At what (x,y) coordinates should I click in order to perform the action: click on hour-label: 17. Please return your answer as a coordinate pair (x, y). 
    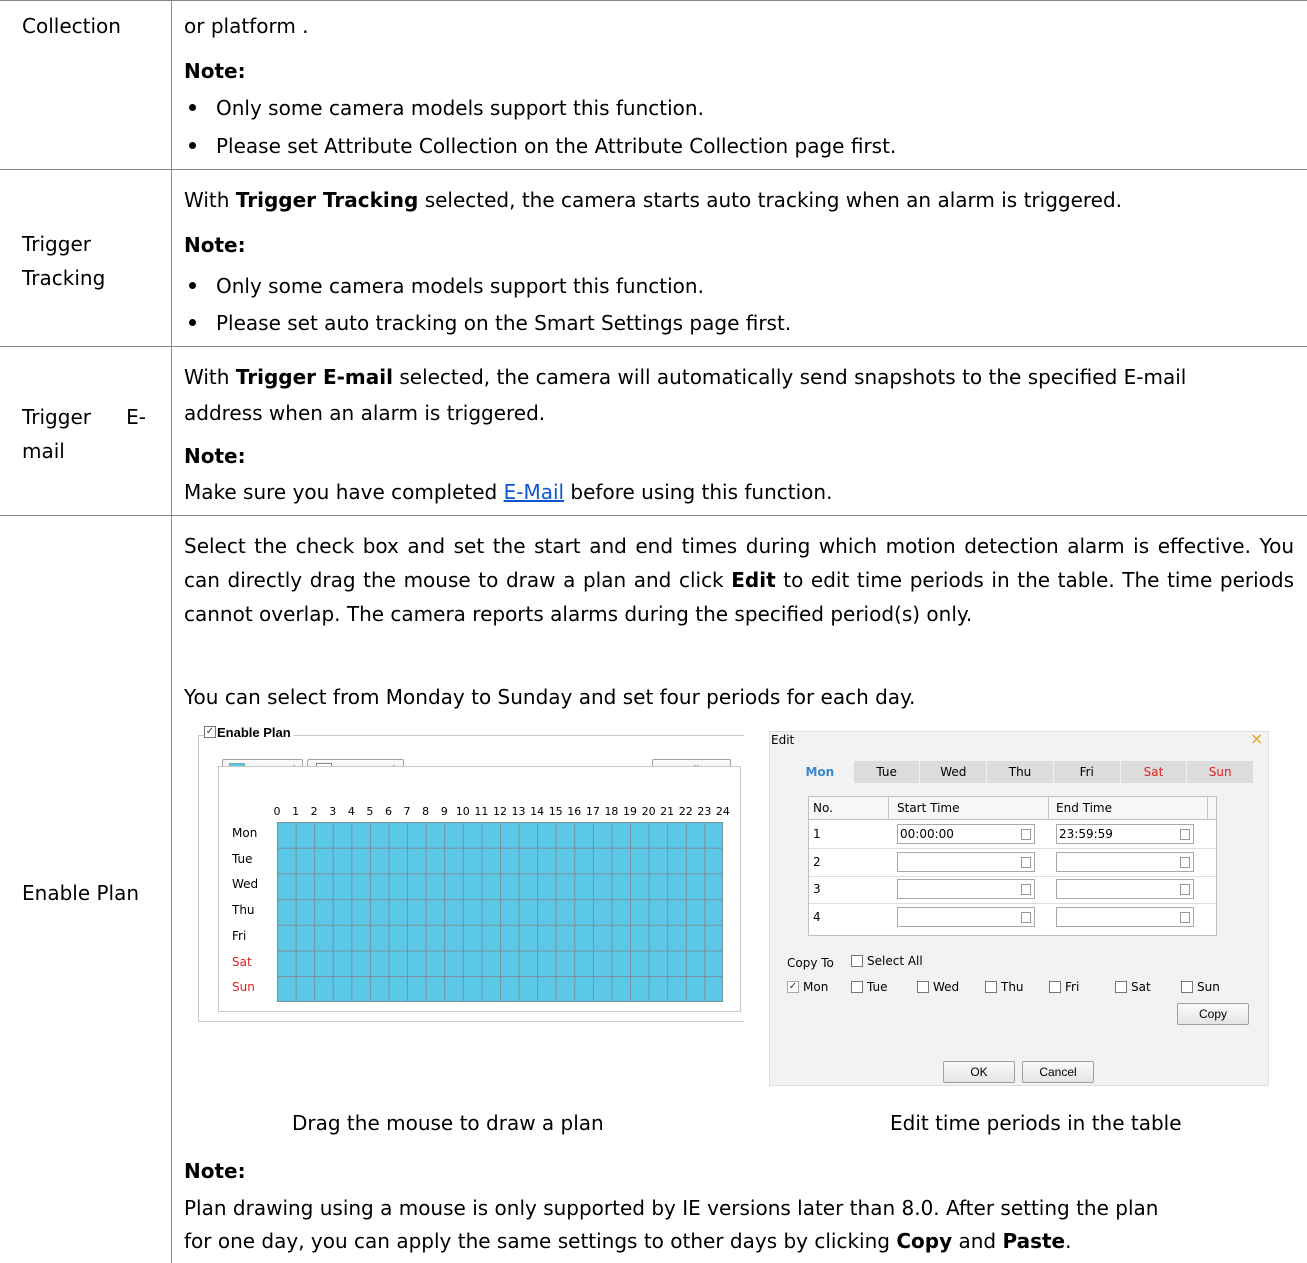
    Looking at the image, I should click on (592, 811).